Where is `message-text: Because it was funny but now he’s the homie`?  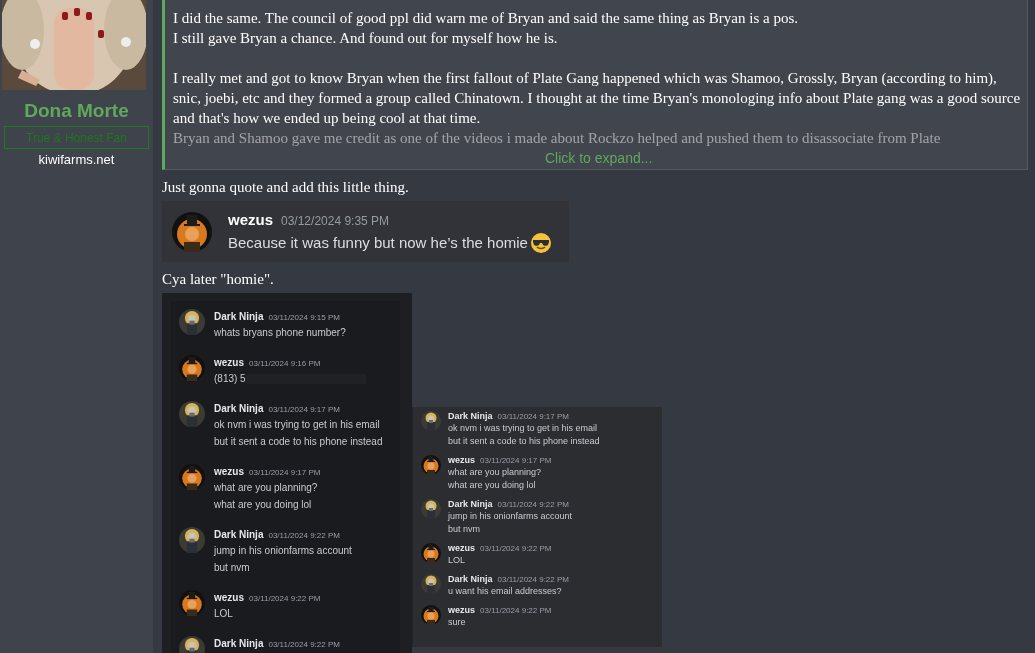 message-text: Because it was funny but now he’s the homie is located at coordinates (378, 242).